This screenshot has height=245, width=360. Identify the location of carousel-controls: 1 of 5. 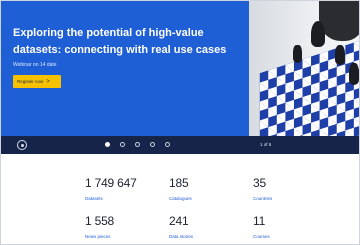
(180, 145).